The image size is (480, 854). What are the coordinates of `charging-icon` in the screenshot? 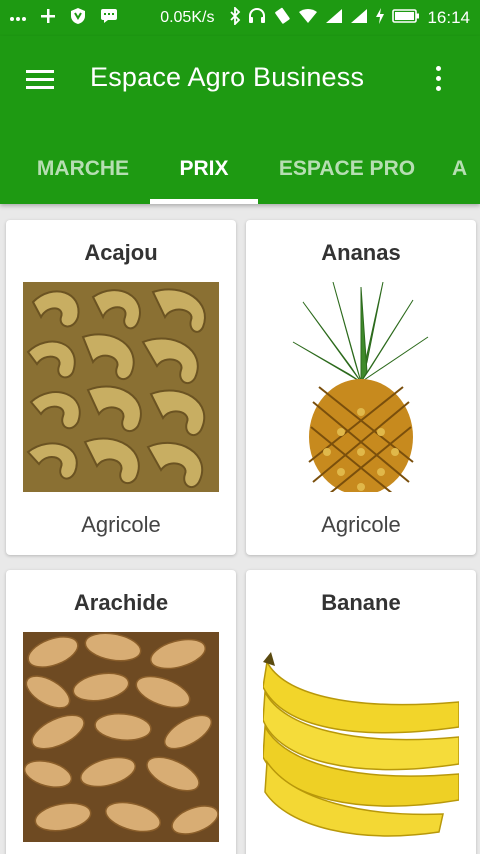 It's located at (380, 18).